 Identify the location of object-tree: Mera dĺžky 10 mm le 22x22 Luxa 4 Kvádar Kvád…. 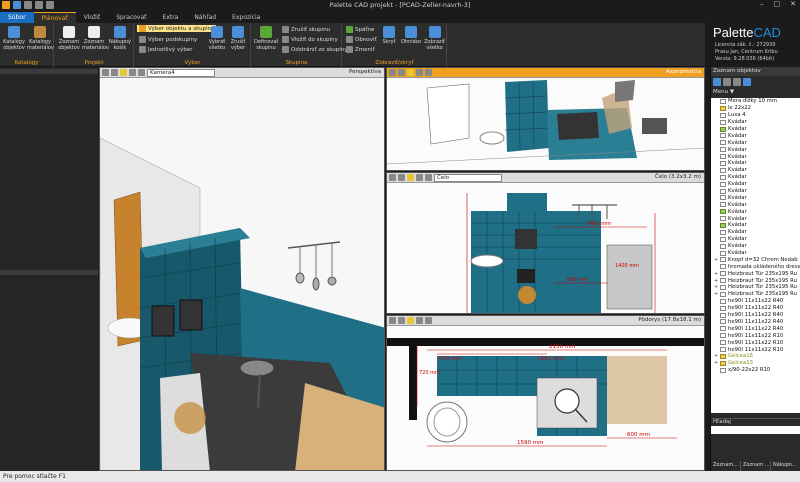
(755, 255).